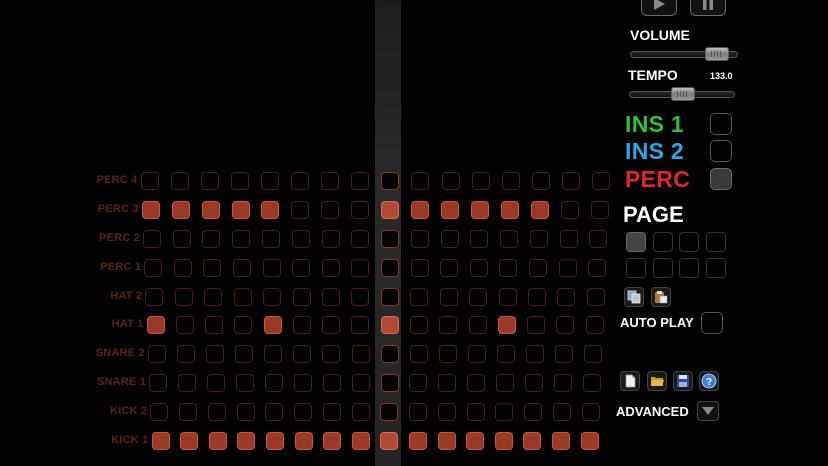 The image size is (828, 466). I want to click on volume-slider-thumb, so click(716, 54).